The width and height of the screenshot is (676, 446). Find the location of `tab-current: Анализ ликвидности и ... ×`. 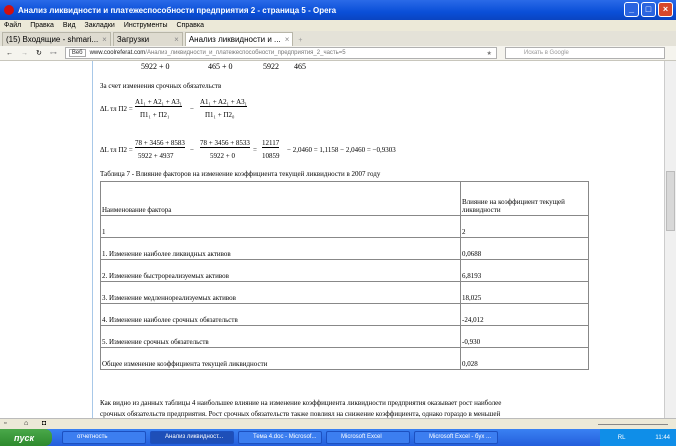

tab-current: Анализ ликвидности и ... × is located at coordinates (239, 39).